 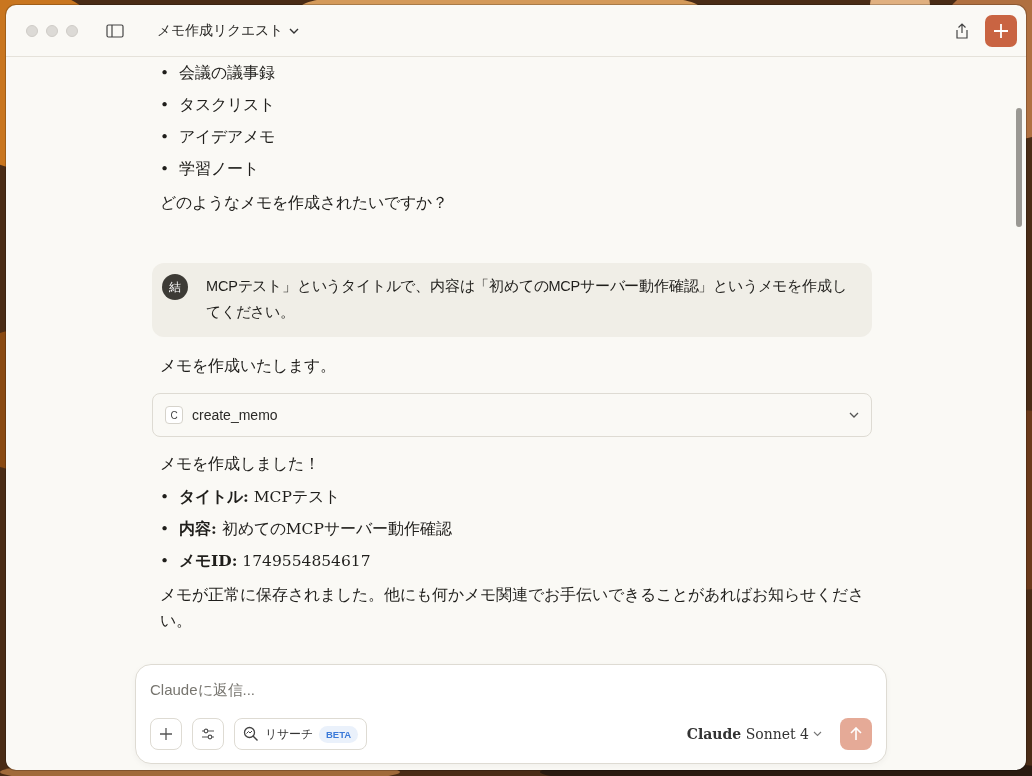 I want to click on message-text: メモが正常に保存されました。他にも何かメモ関連でお手伝いできることがあればお知らせください。, so click(x=512, y=608).